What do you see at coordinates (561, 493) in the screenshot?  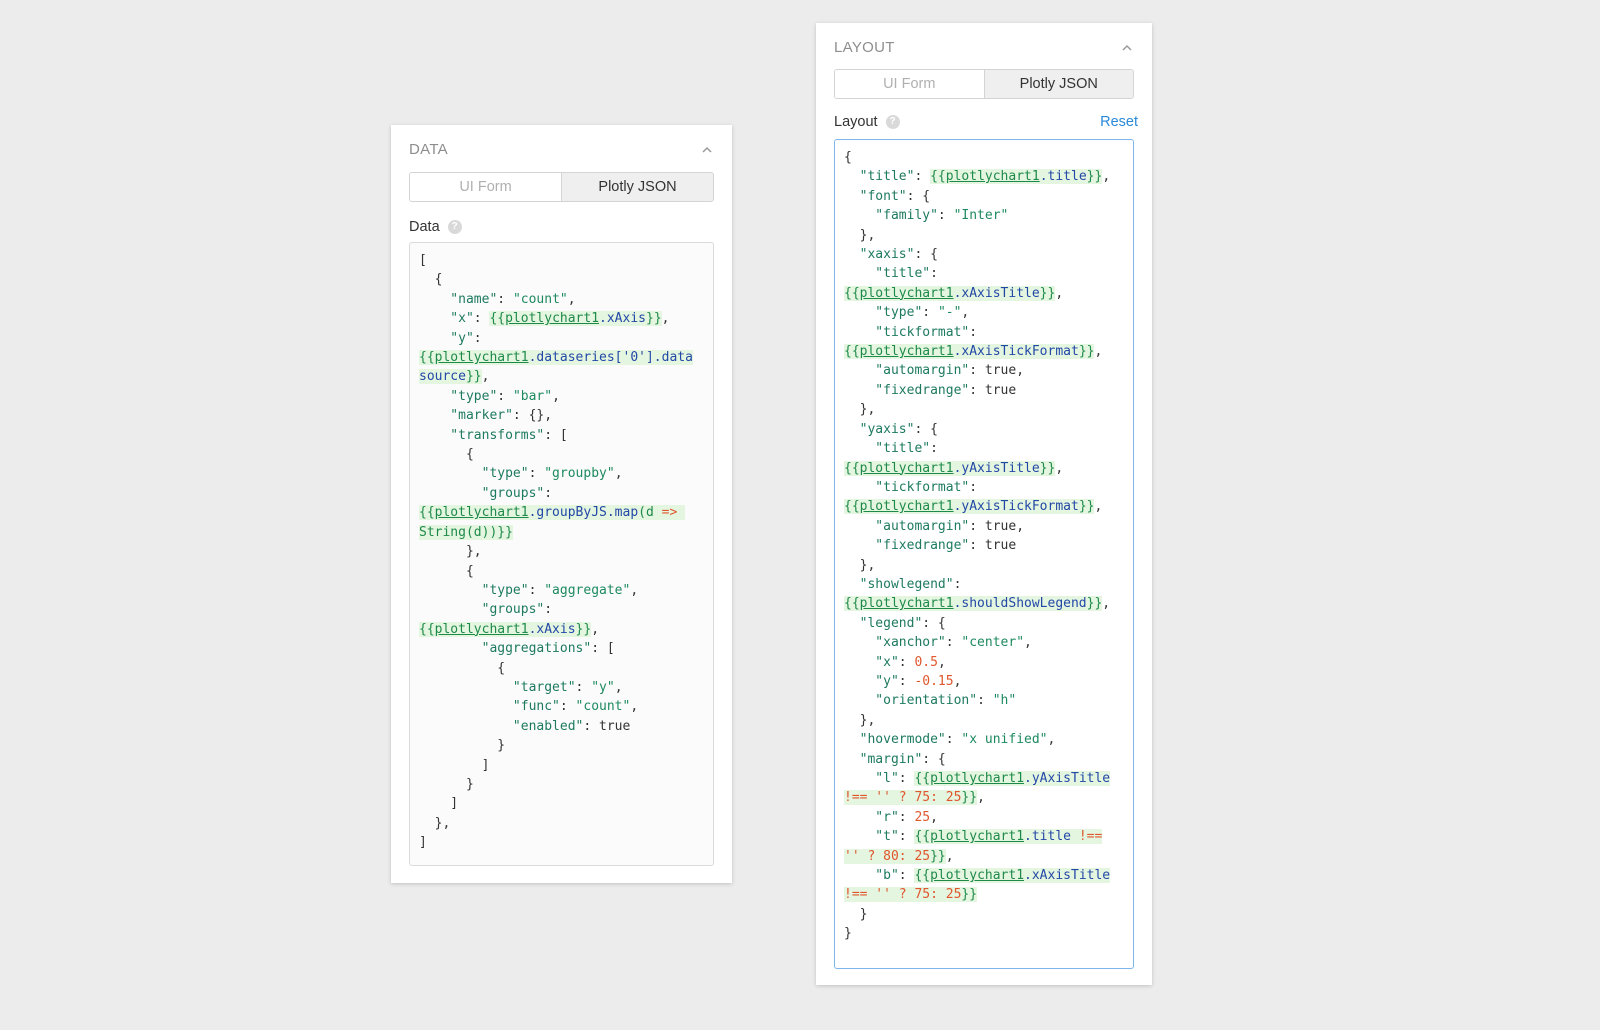 I see `code-line: "groups":` at bounding box center [561, 493].